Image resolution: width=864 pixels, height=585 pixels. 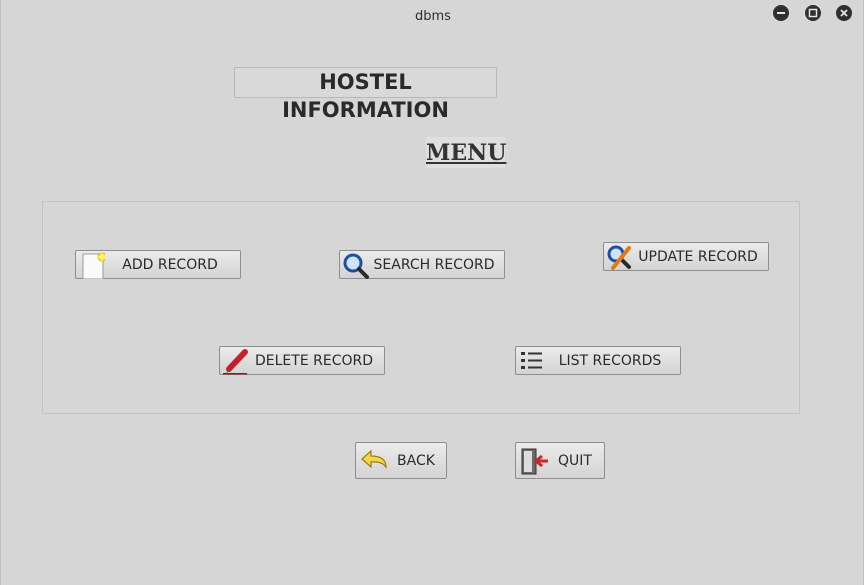 I want to click on maximize-button, so click(x=813, y=13).